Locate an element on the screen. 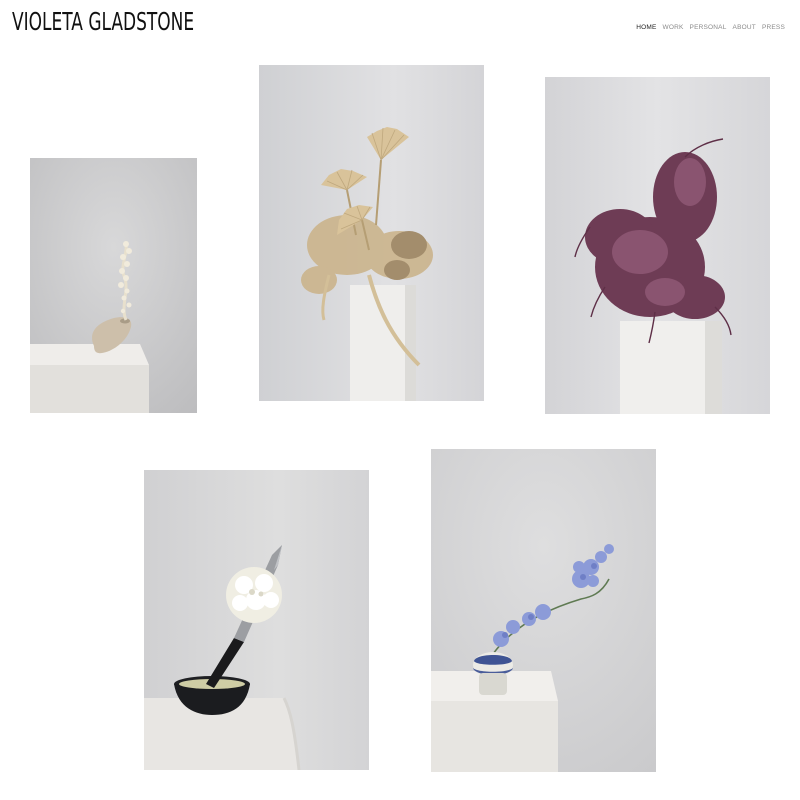 The height and width of the screenshot is (800, 800). delphinium-vase-photo is located at coordinates (543, 610).